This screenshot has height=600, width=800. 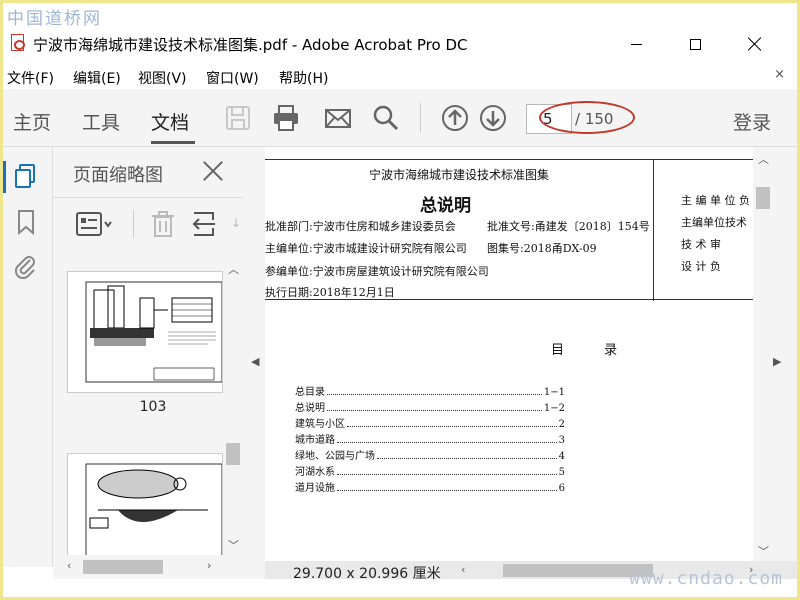 What do you see at coordinates (255, 361) in the screenshot?
I see `collapse-left-pane-icon: ◀` at bounding box center [255, 361].